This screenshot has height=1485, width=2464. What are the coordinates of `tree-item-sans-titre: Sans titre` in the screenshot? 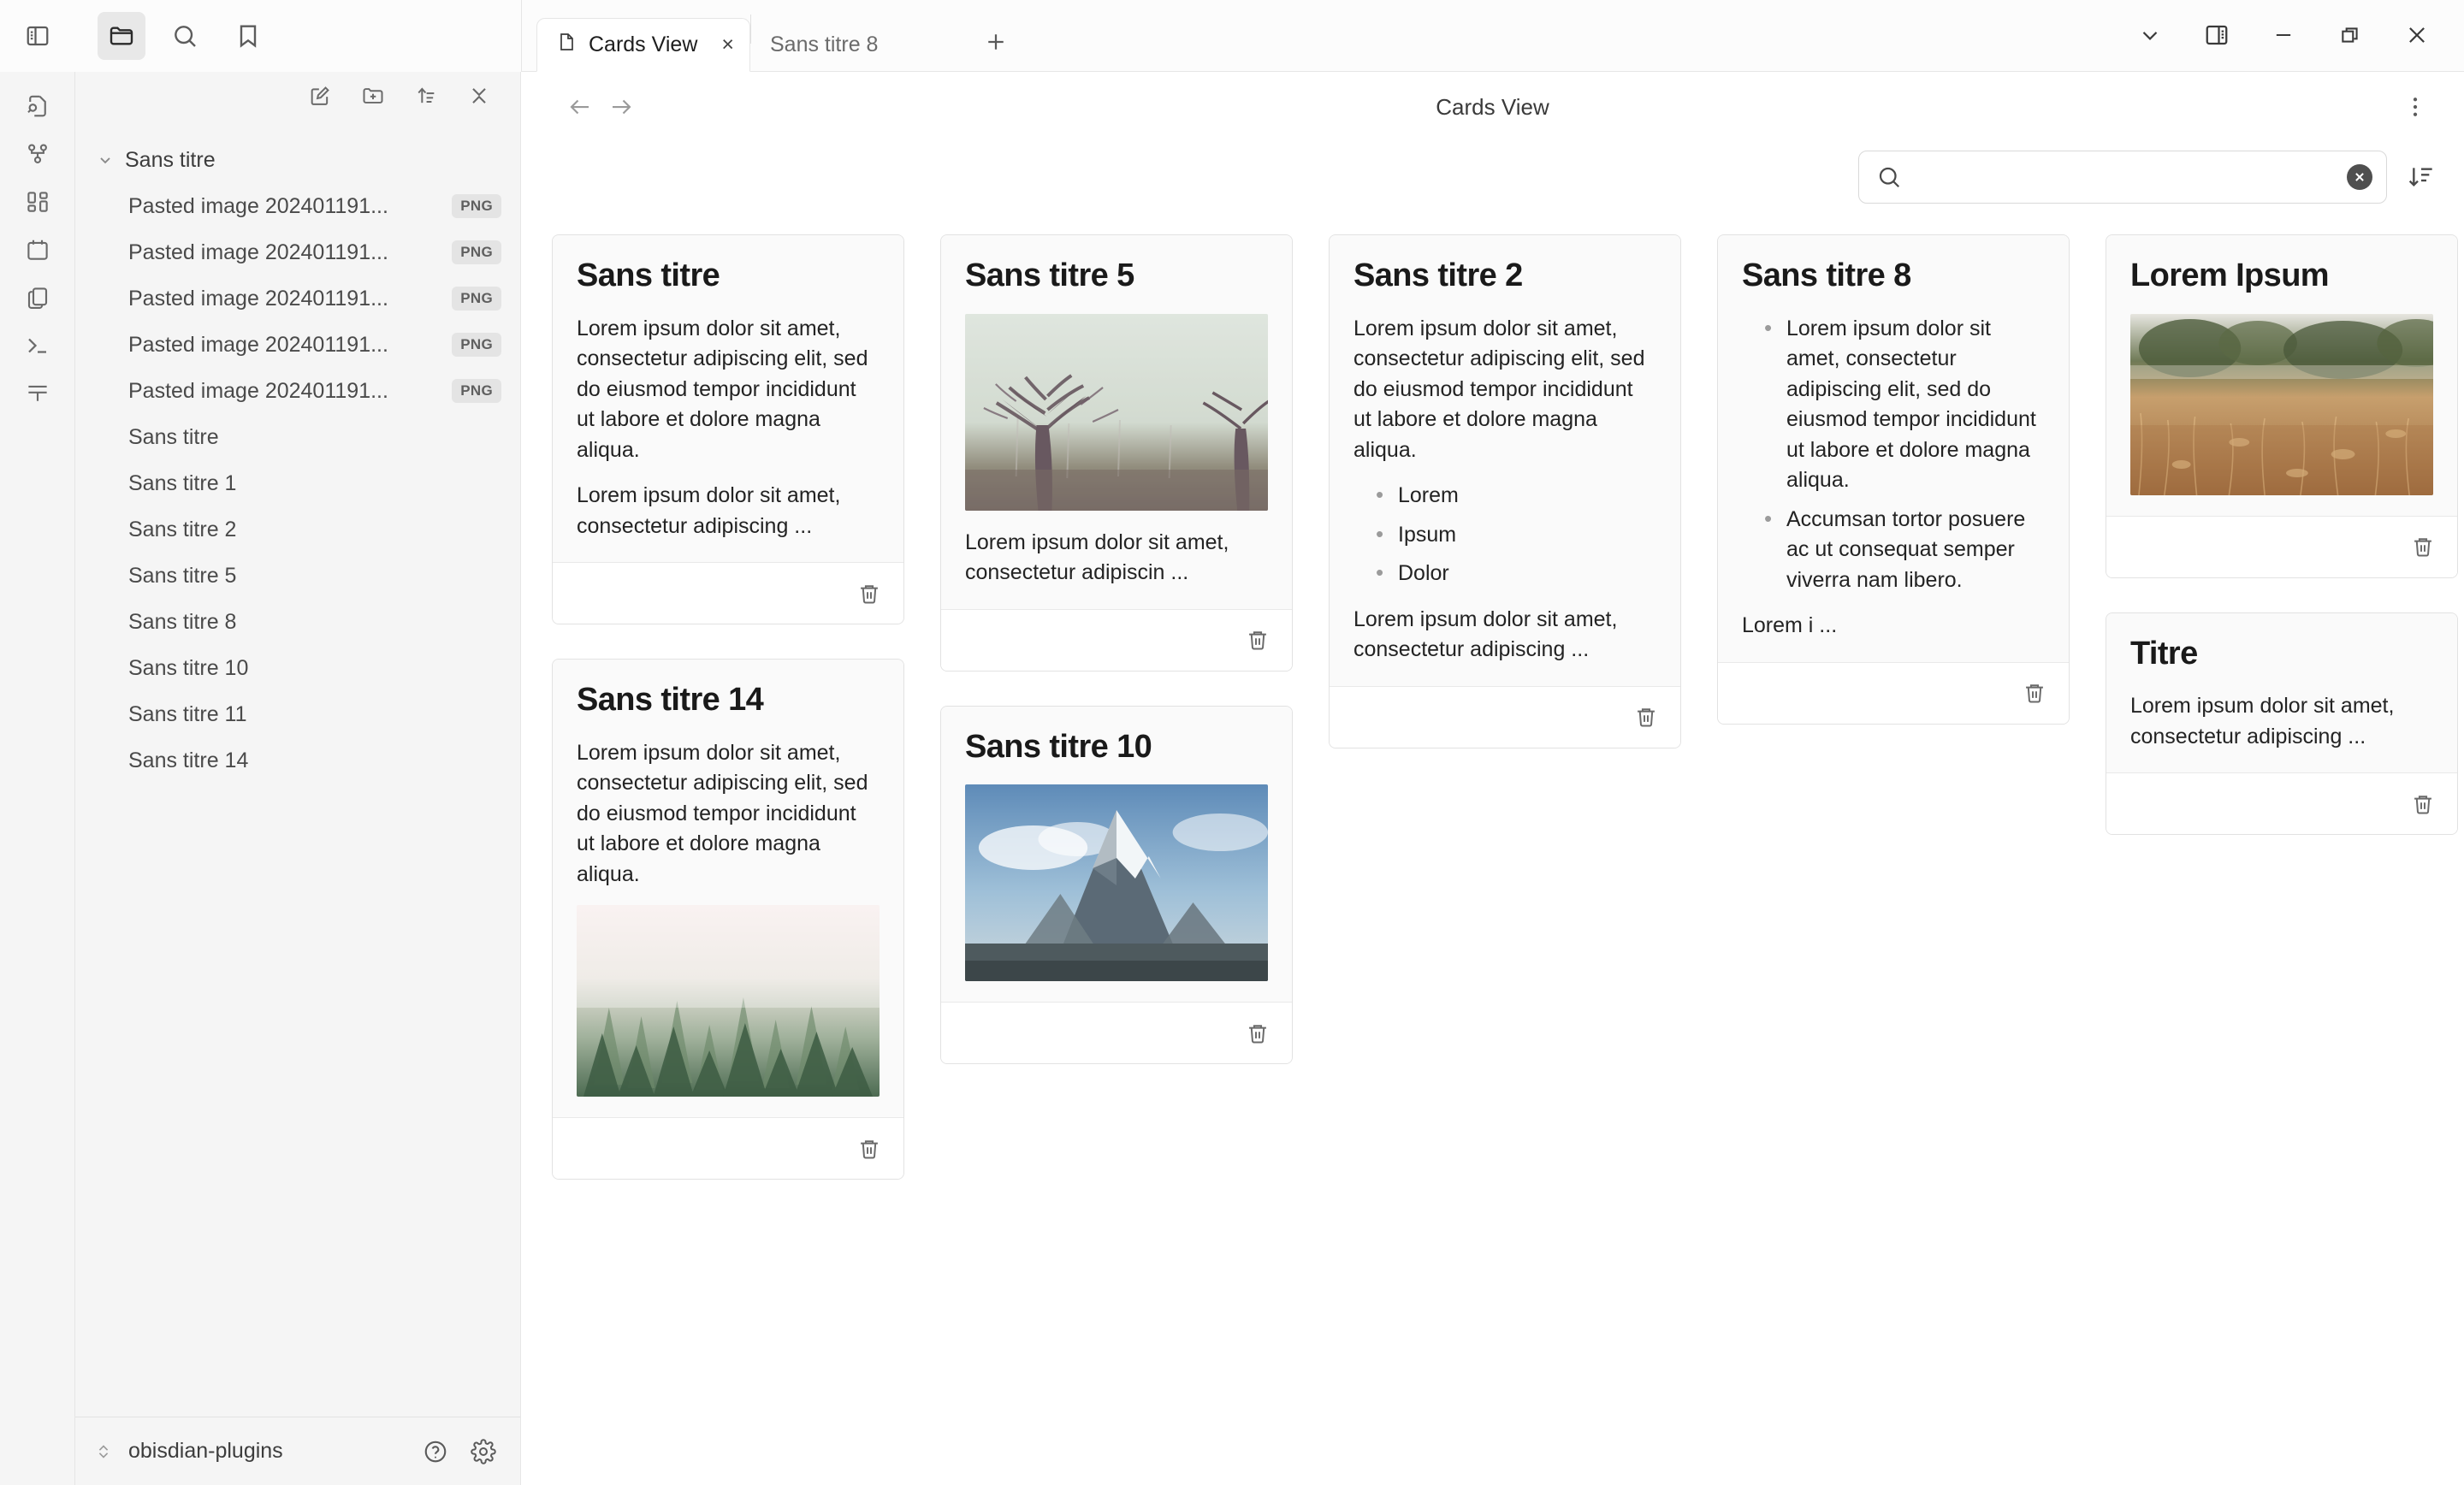 It's located at (297, 437).